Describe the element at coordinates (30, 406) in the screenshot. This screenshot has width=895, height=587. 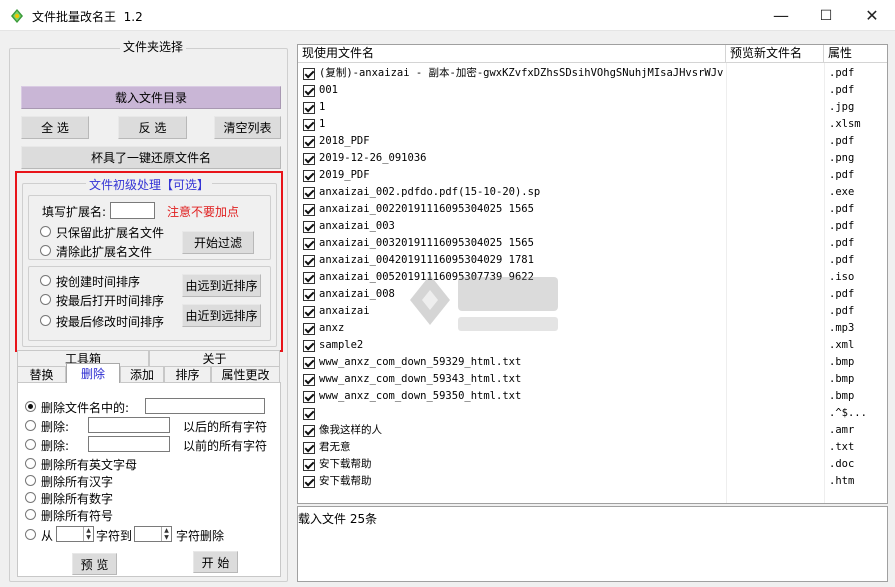
I see `delete-contains-radio` at that location.